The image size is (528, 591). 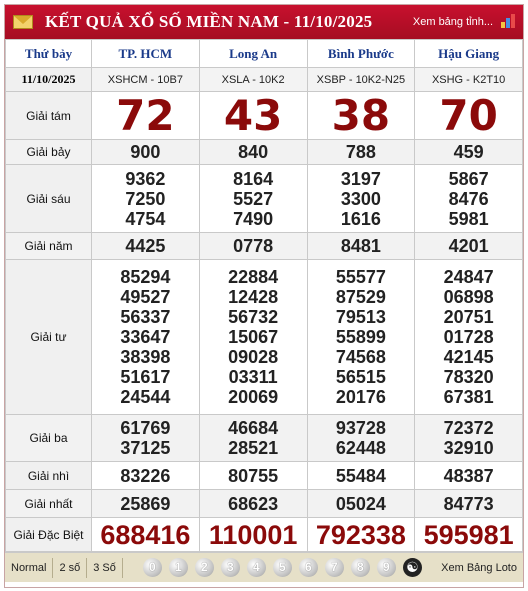 What do you see at coordinates (412, 567) in the screenshot?
I see `yin-yang-icon: ☯` at bounding box center [412, 567].